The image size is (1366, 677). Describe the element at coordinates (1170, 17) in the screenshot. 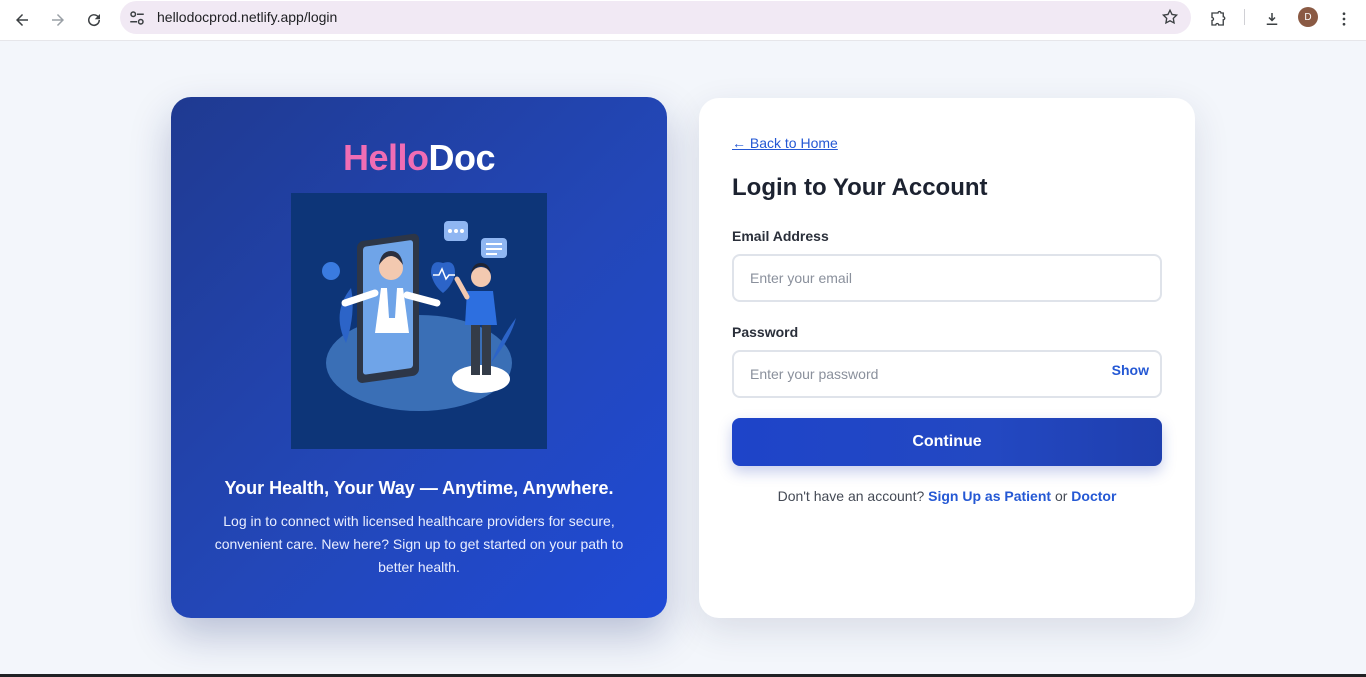

I see `bookmark-star-icon` at that location.